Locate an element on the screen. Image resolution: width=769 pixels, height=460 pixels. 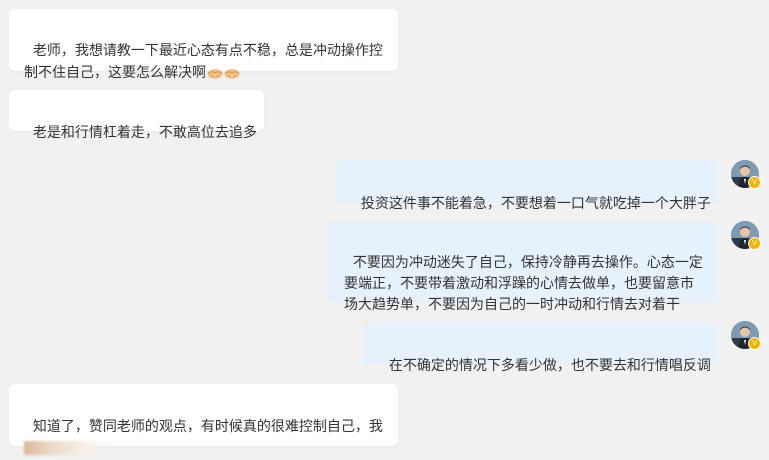
message-text: 老是和行情杠着走，不敢高位去追多 is located at coordinates (144, 133).